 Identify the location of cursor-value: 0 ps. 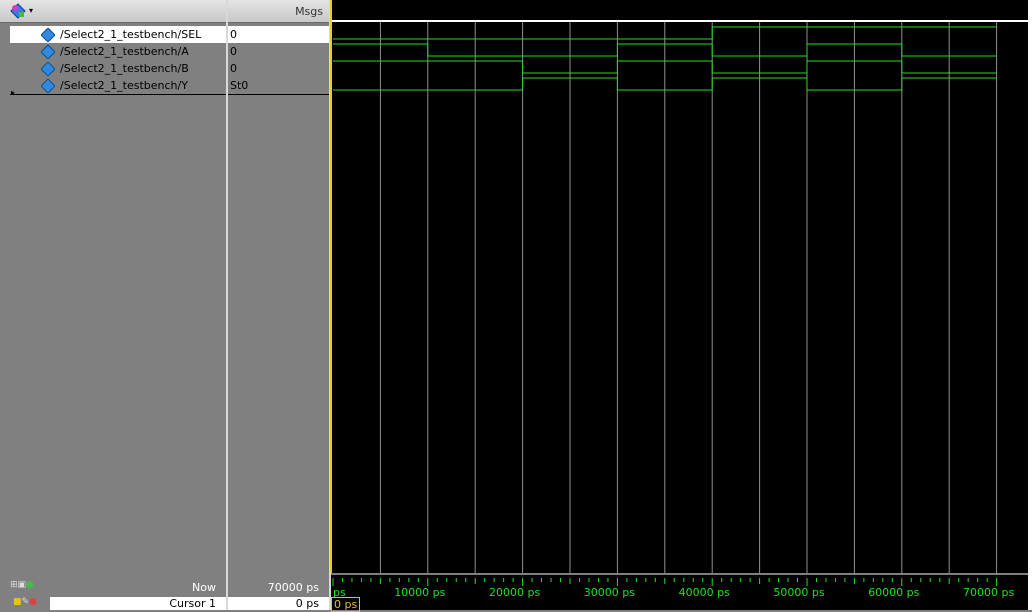
(307, 603).